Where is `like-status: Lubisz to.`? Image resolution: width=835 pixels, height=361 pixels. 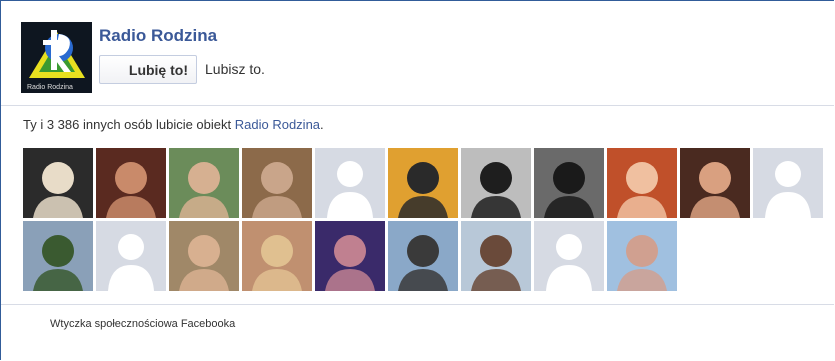 like-status: Lubisz to. is located at coordinates (235, 69).